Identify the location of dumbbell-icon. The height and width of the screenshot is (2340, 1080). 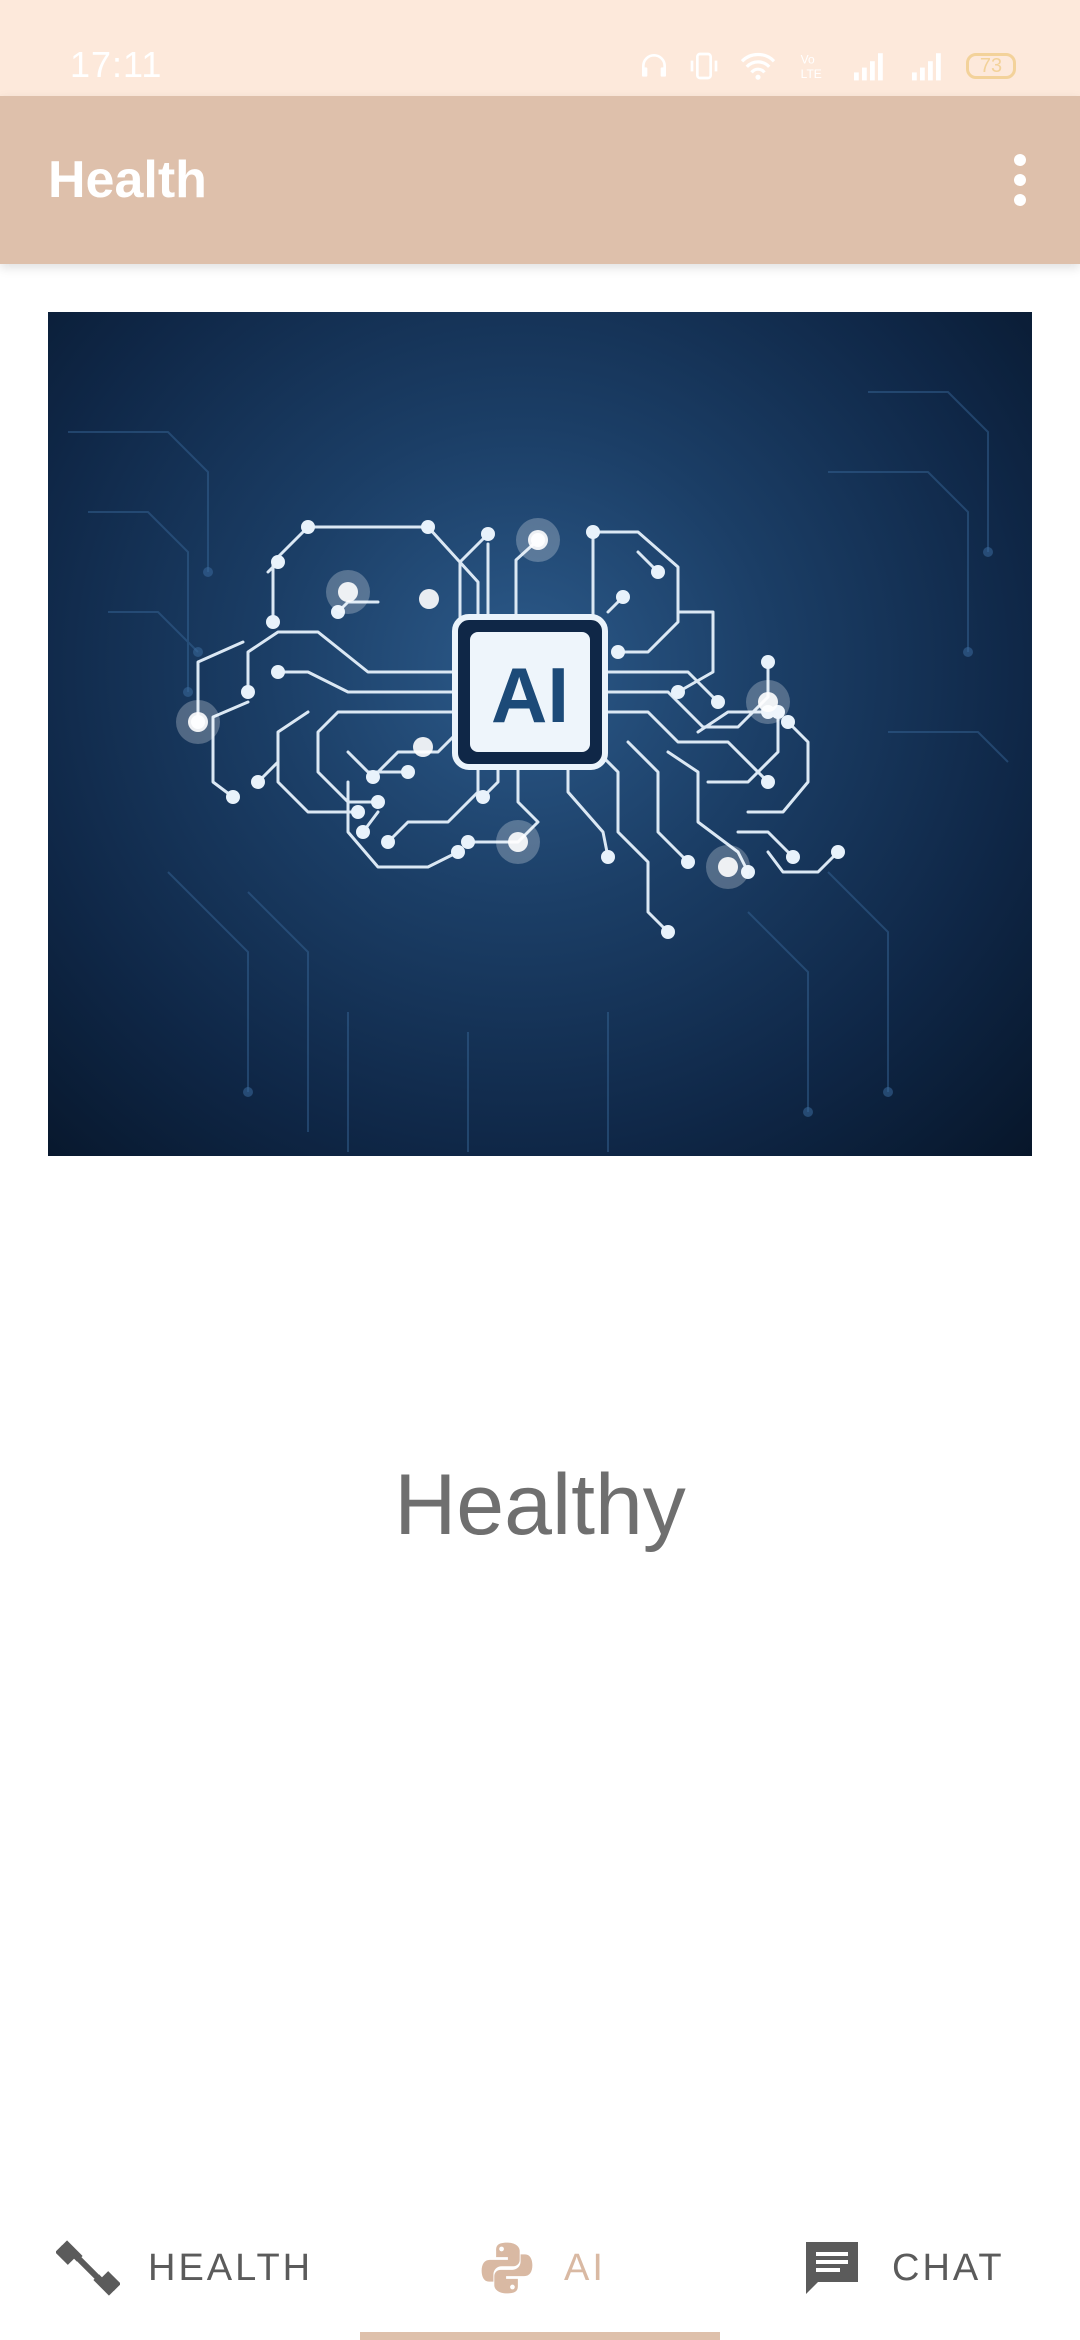
(88, 2268).